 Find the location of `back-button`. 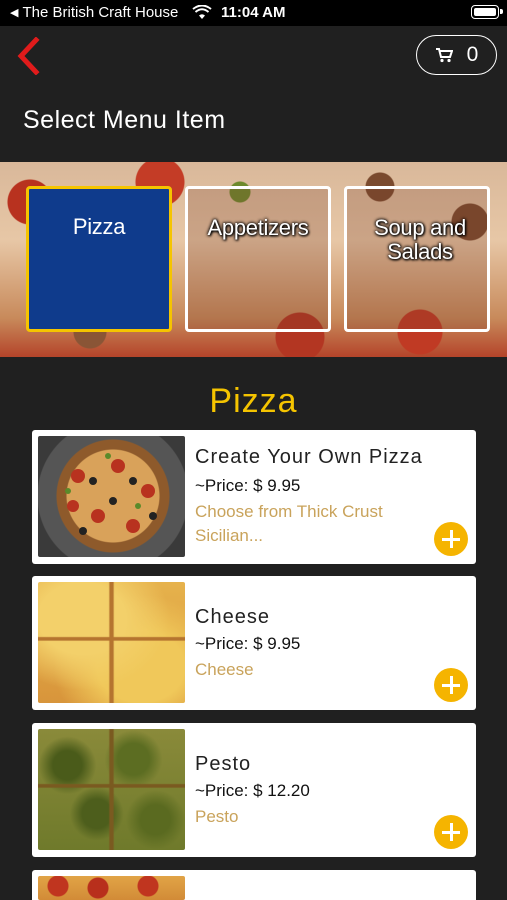

back-button is located at coordinates (28, 56).